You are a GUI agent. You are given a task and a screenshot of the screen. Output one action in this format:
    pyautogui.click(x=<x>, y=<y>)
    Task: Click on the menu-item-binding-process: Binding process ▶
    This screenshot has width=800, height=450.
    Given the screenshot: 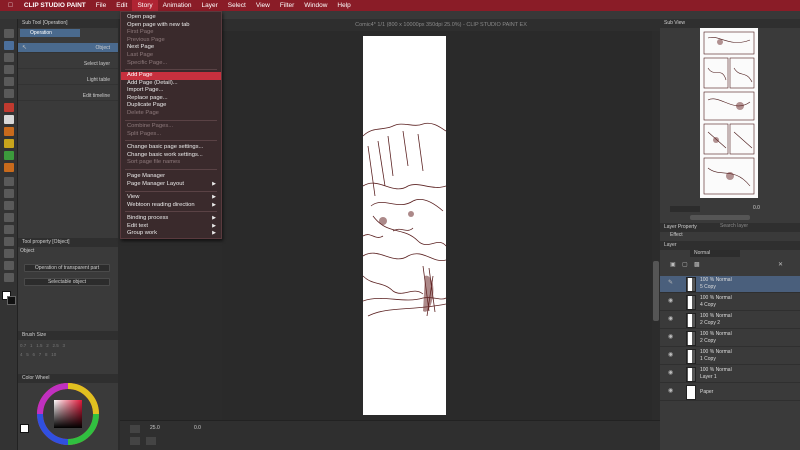 What is the action you would take?
    pyautogui.click(x=171, y=219)
    